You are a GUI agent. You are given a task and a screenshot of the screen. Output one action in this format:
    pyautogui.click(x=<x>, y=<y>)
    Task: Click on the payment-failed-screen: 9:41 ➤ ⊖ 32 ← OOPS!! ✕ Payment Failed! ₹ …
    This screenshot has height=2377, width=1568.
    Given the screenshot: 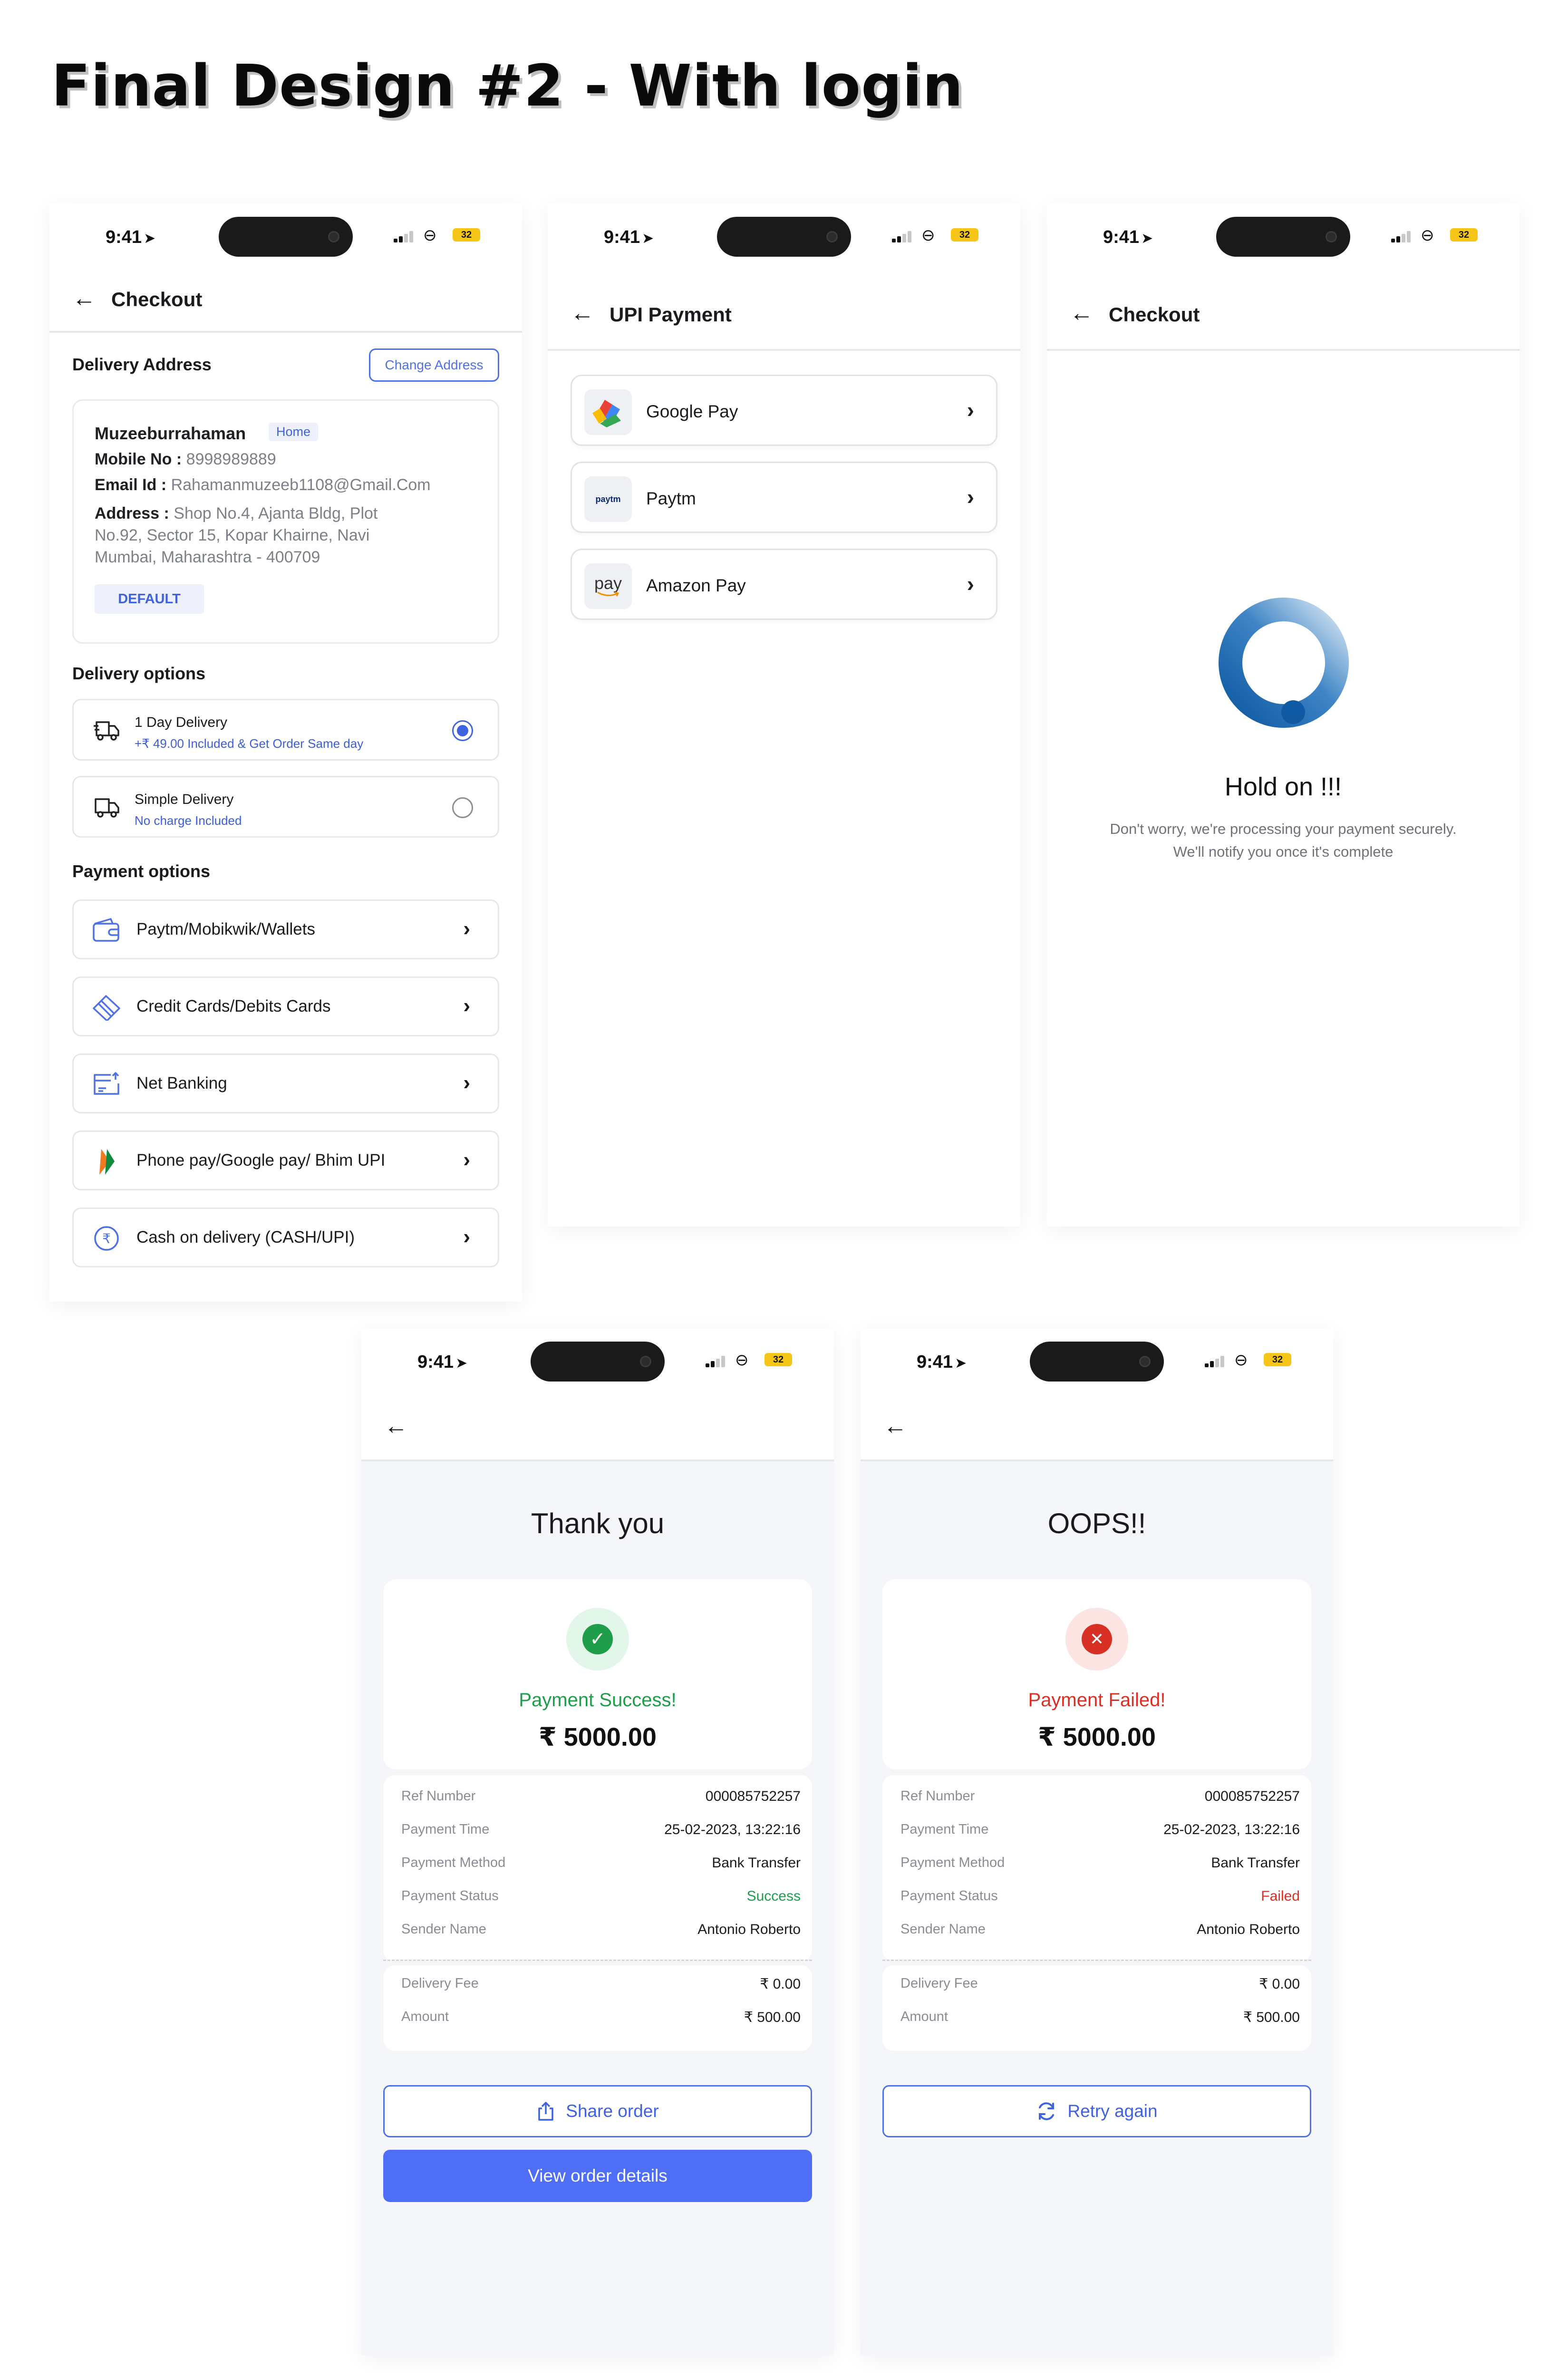 What is the action you would take?
    pyautogui.click(x=1097, y=1841)
    